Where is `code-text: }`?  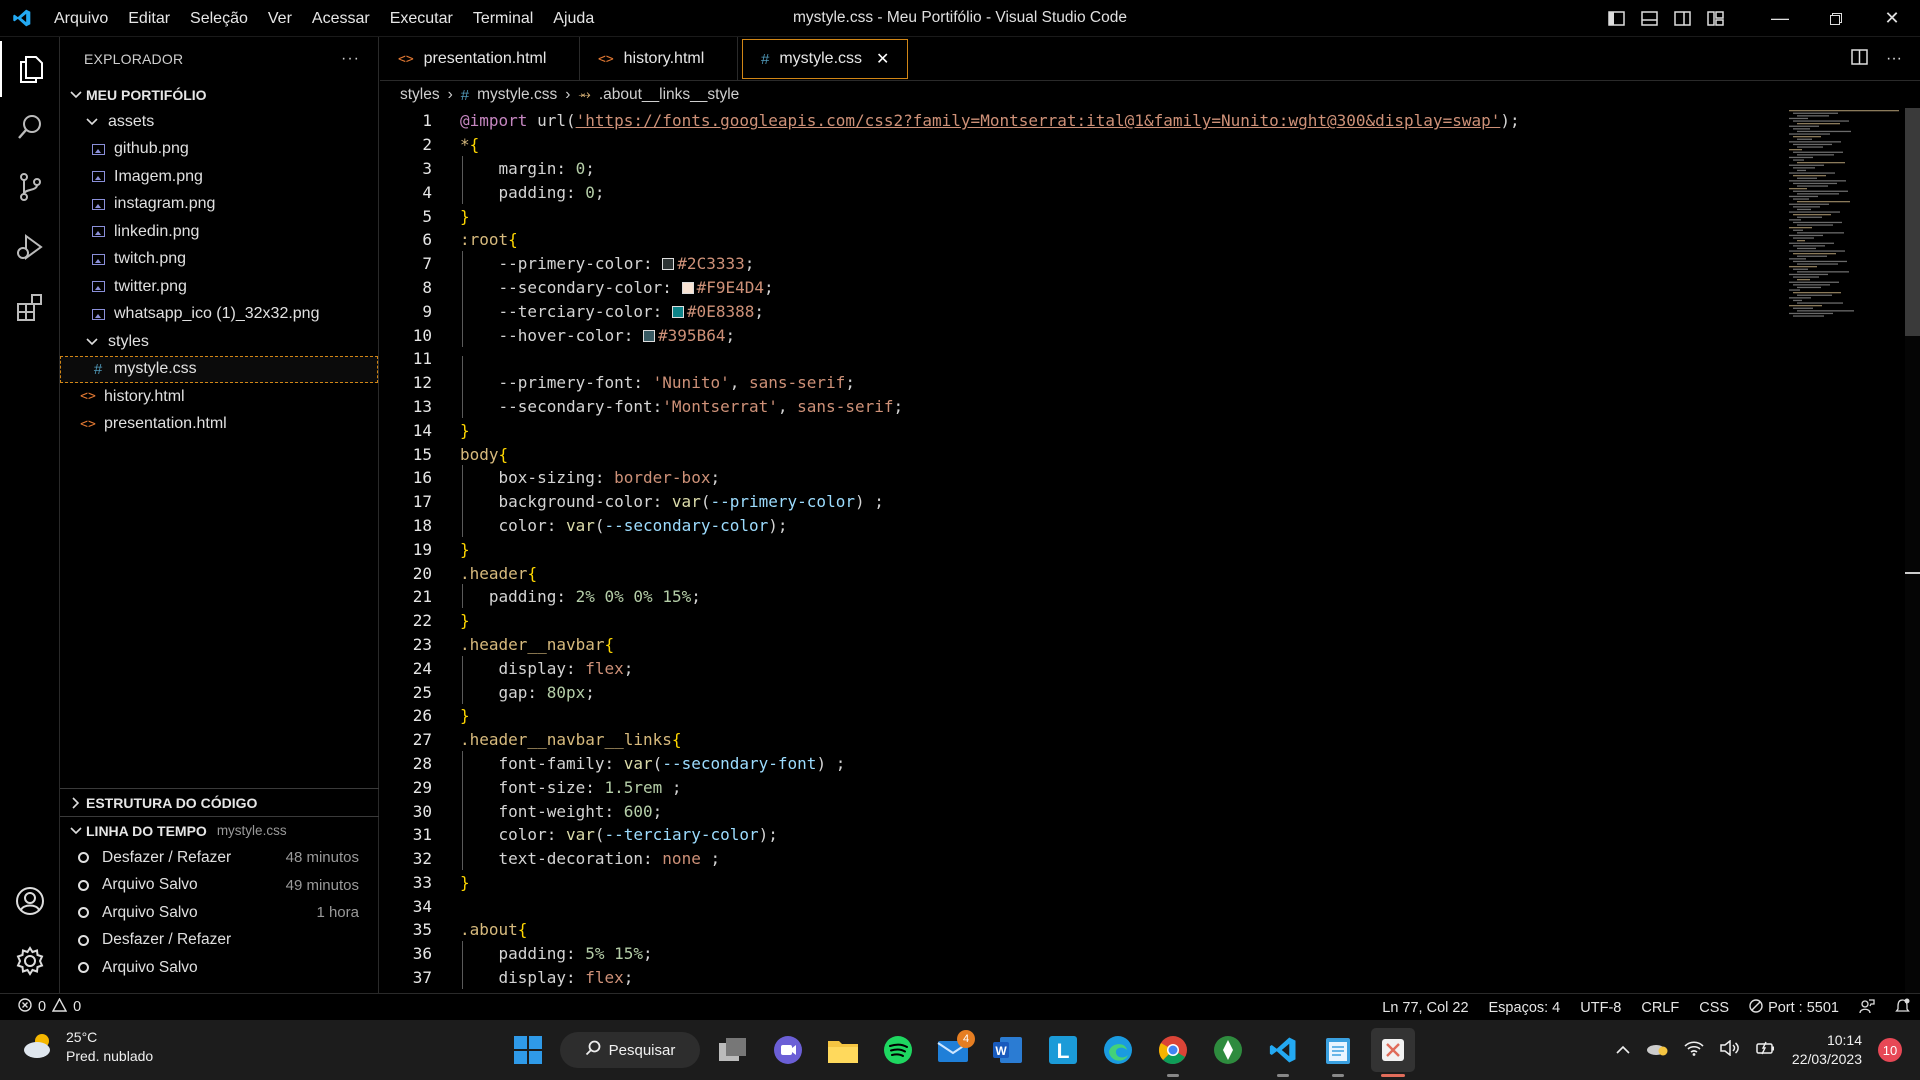 code-text: } is located at coordinates (465, 621).